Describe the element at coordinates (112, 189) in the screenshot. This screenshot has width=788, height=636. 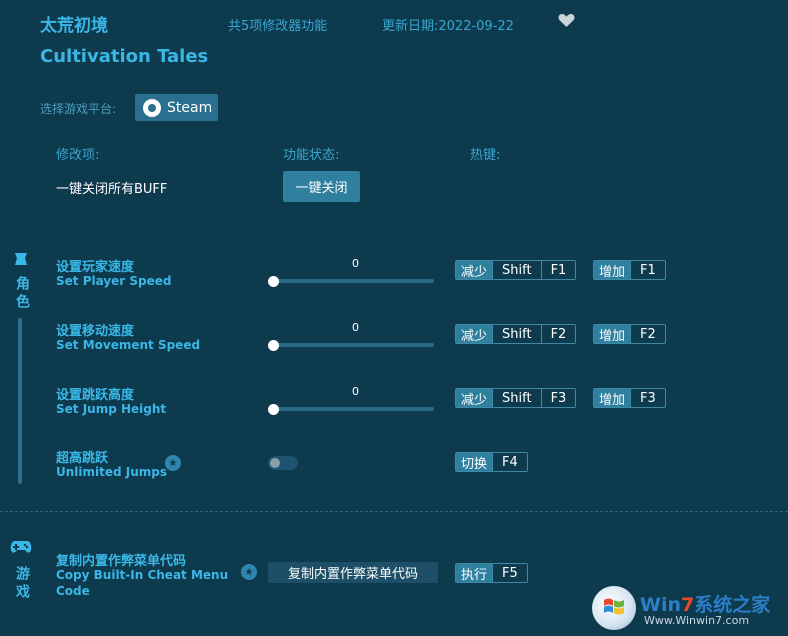
I see `close-all-buff-label: 一键关闭所有BUFF` at that location.